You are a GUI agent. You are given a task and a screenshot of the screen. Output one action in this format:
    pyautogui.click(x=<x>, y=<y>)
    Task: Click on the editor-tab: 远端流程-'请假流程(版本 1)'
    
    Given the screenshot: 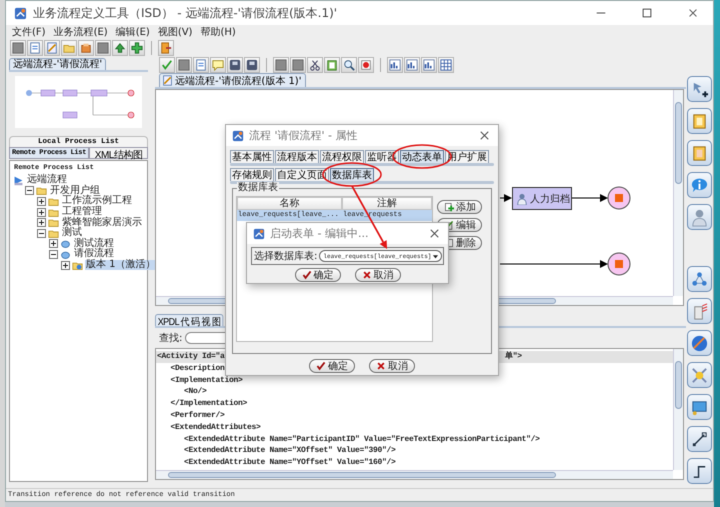 What is the action you would take?
    pyautogui.click(x=232, y=80)
    